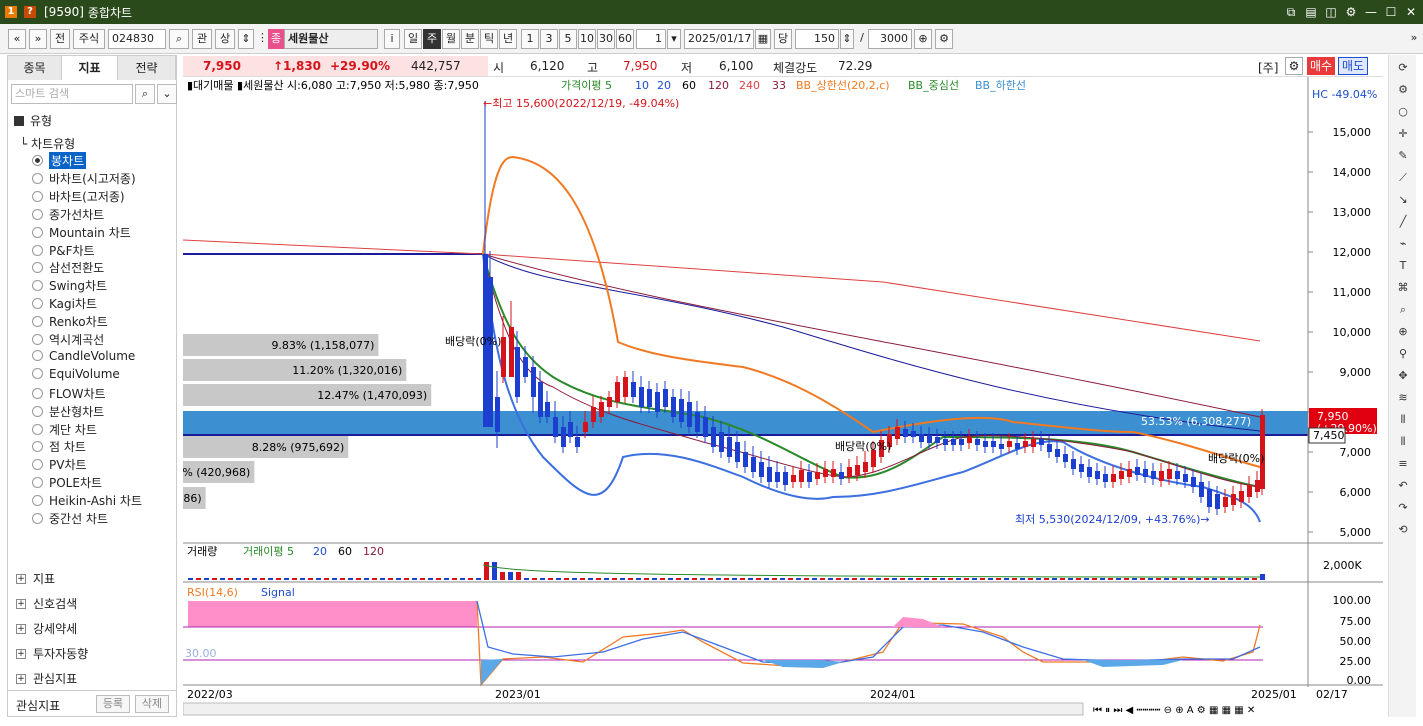 This screenshot has width=1423, height=726. I want to click on chart-type-item: 역시계곡선, so click(68, 339).